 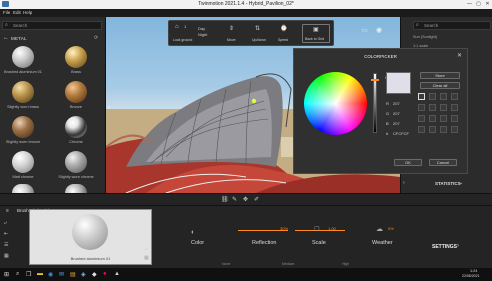 What do you see at coordinates (379, 30) in the screenshot?
I see `eye-icon: ◉` at bounding box center [379, 30].